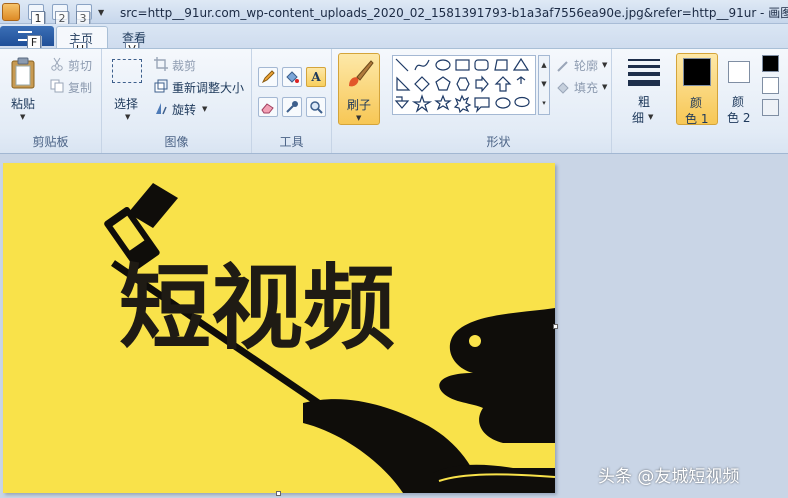 Image resolution: width=788 pixels, height=498 pixels. What do you see at coordinates (11, 12) in the screenshot?
I see `paint-app-icon` at bounding box center [11, 12].